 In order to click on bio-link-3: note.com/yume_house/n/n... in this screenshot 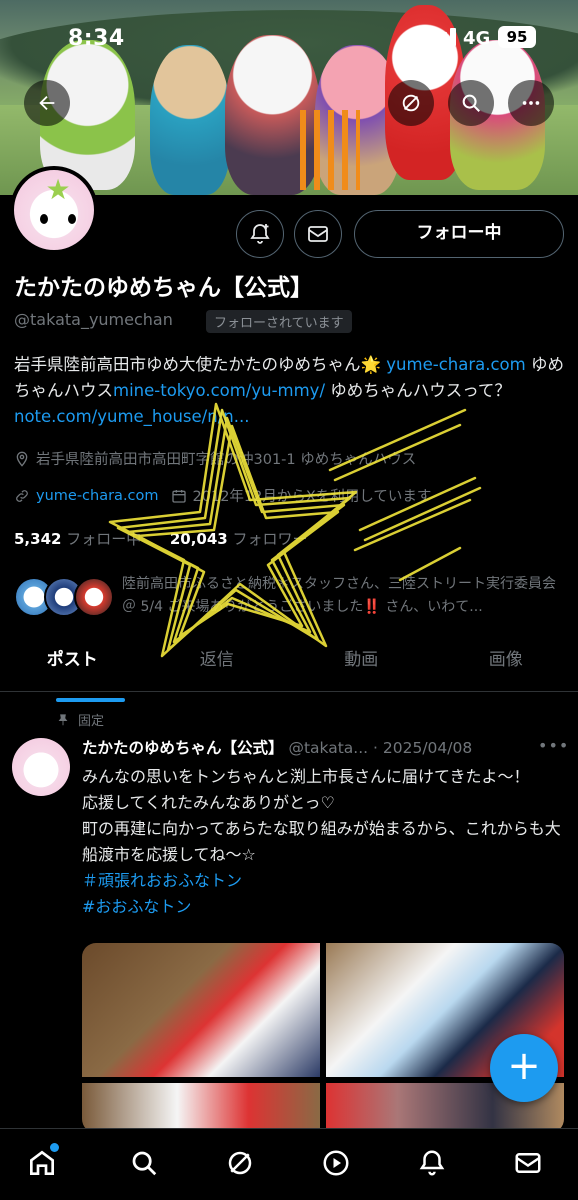, I will do `click(131, 416)`.